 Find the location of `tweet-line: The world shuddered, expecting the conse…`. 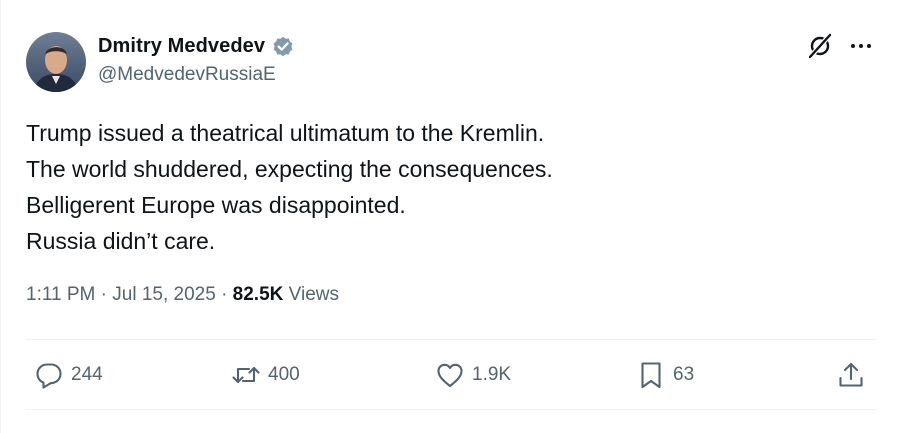

tweet-line: The world shuddered, expecting the conse… is located at coordinates (289, 169).